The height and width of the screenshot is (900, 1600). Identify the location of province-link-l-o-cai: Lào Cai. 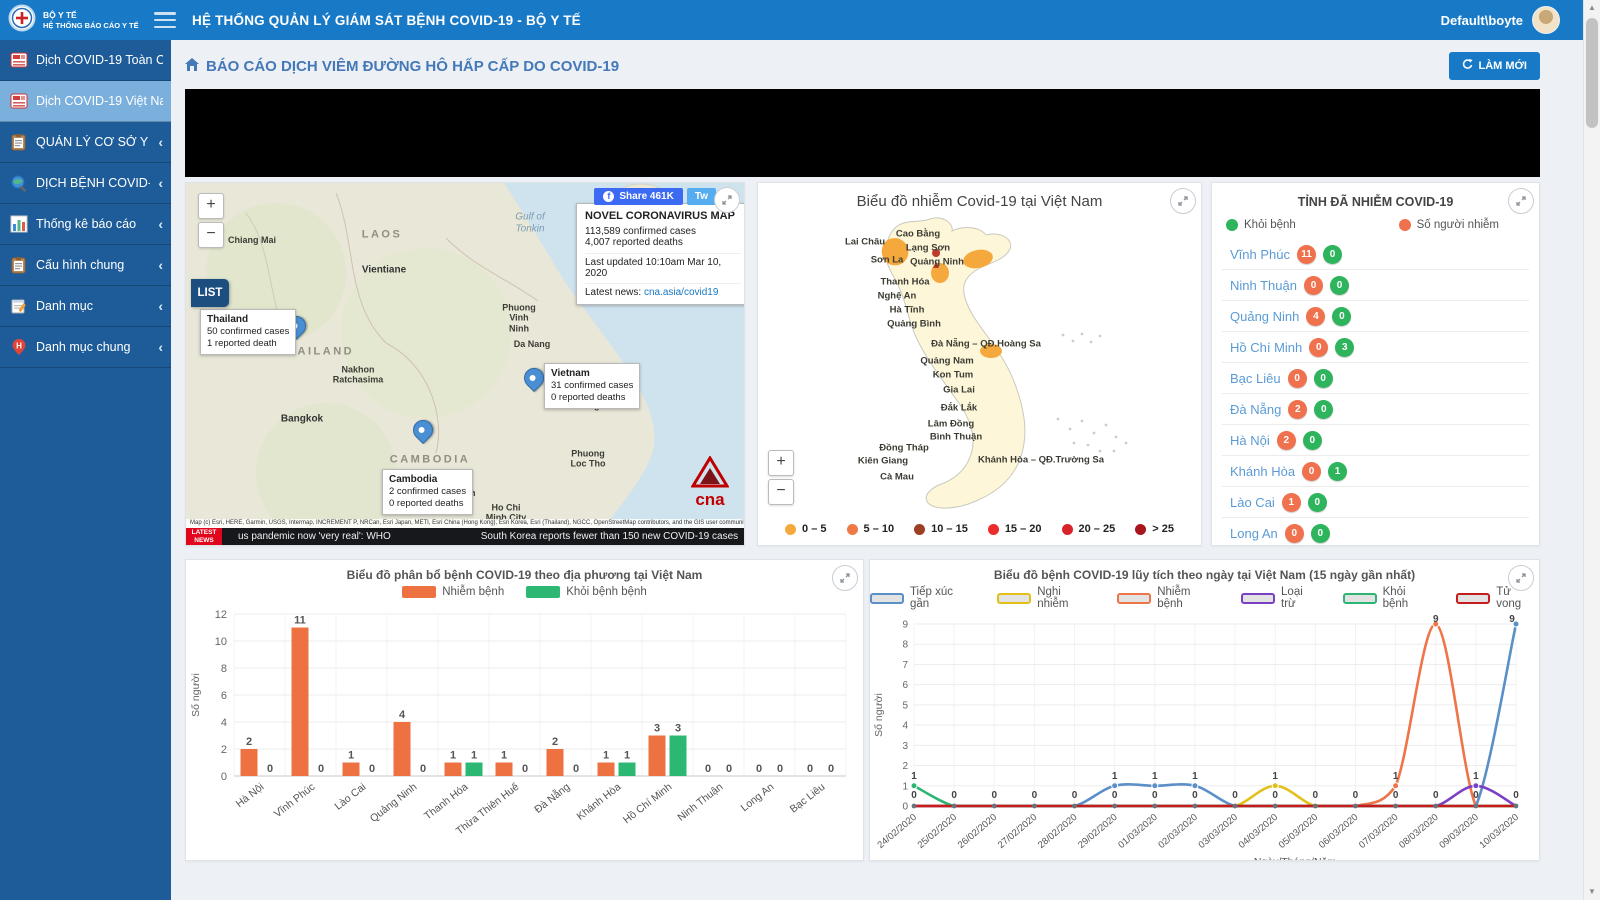
(1252, 502).